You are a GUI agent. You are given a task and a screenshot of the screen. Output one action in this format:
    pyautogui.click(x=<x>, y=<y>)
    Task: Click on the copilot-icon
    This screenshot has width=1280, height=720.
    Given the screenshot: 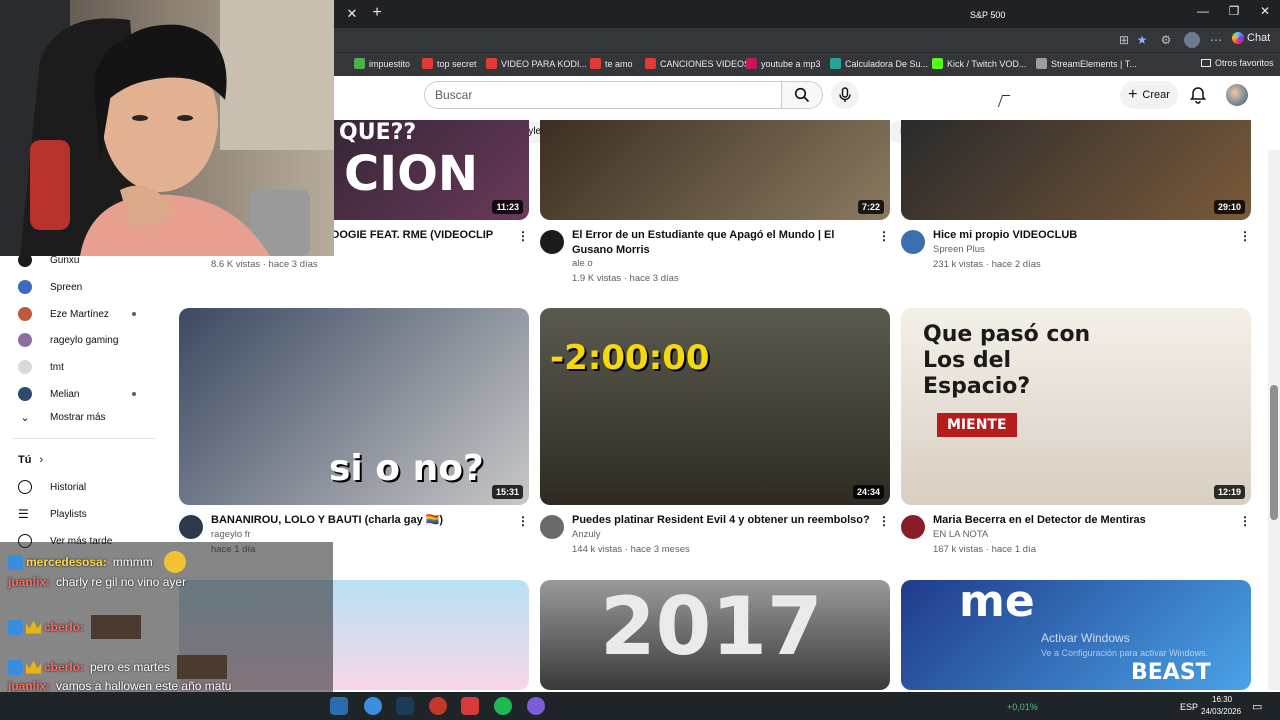 What is the action you would take?
    pyautogui.click(x=1238, y=38)
    